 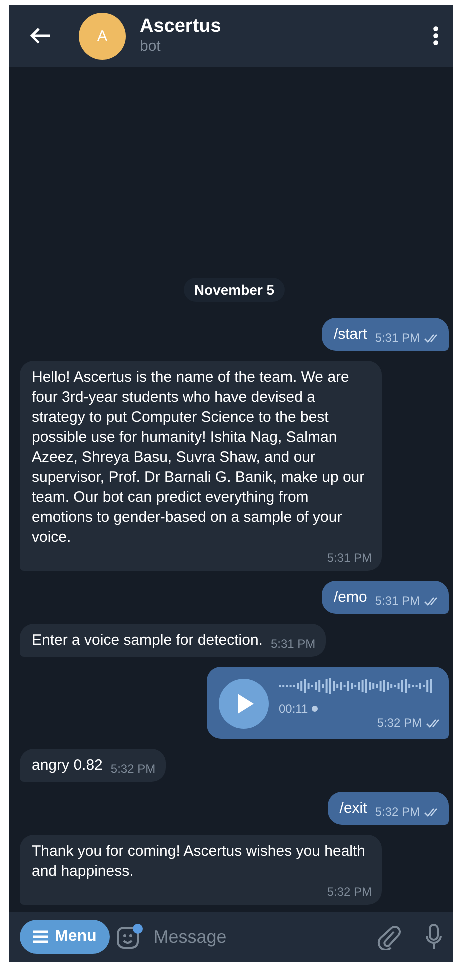 What do you see at coordinates (260, 937) in the screenshot?
I see `message-field: Message` at bounding box center [260, 937].